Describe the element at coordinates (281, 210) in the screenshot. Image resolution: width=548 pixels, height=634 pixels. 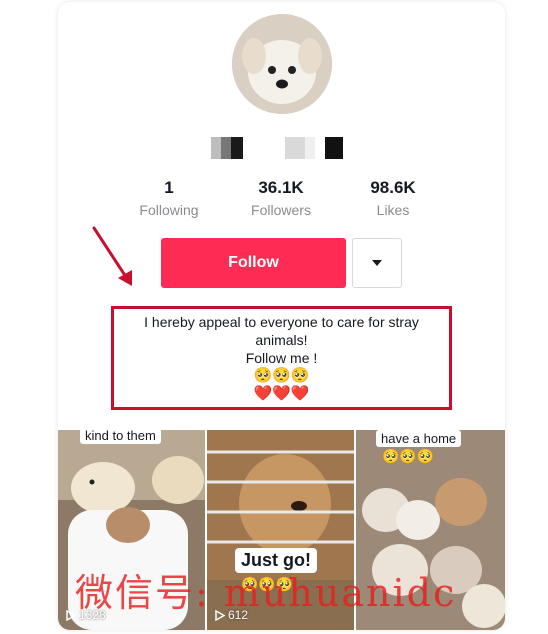
I see `stat-label: Followers` at that location.